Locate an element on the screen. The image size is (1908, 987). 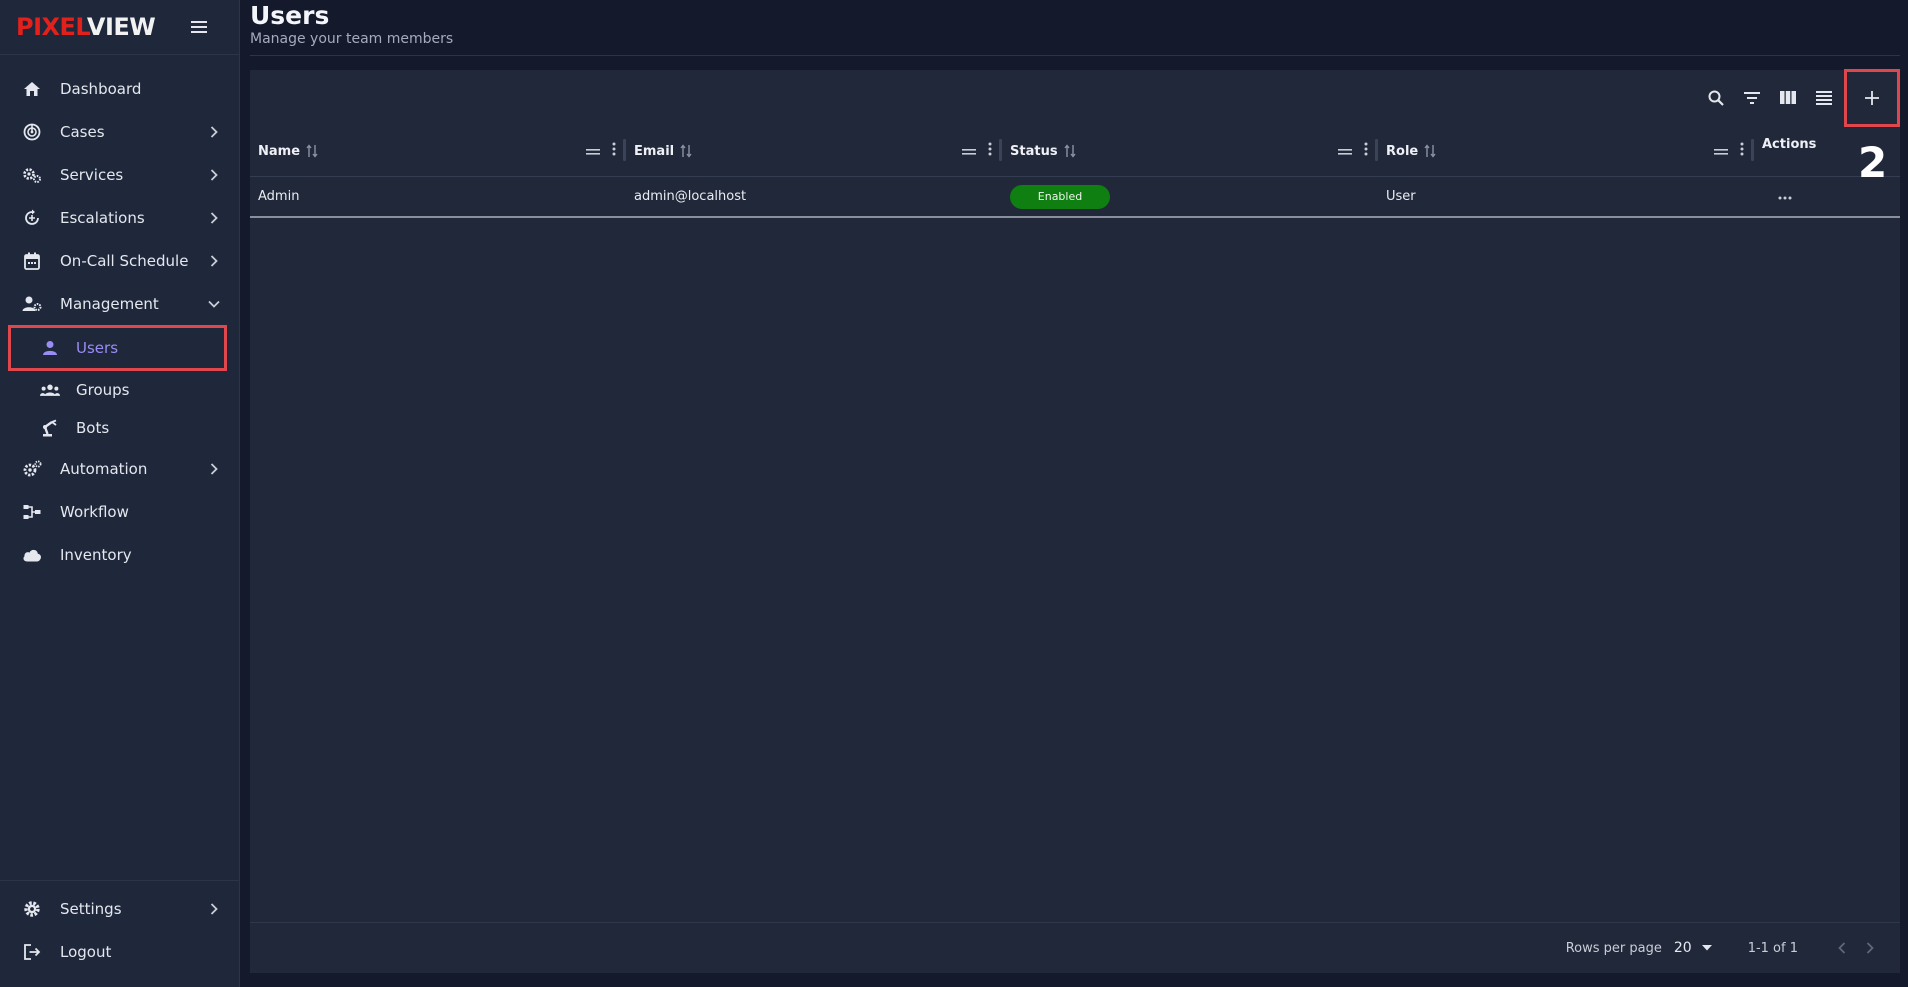
prev-page-button is located at coordinates (1842, 948).